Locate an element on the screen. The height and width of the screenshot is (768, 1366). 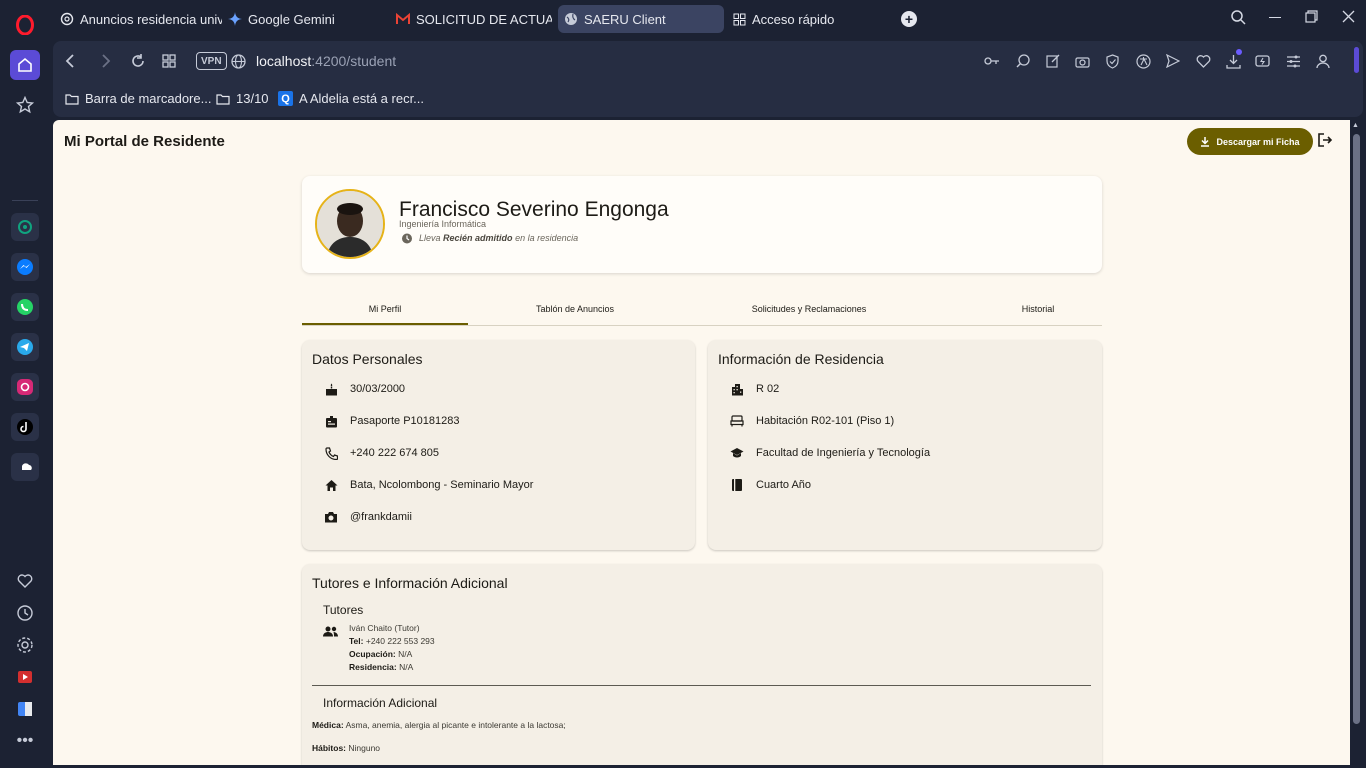
minimize-icon is located at coordinates (1275, 17).